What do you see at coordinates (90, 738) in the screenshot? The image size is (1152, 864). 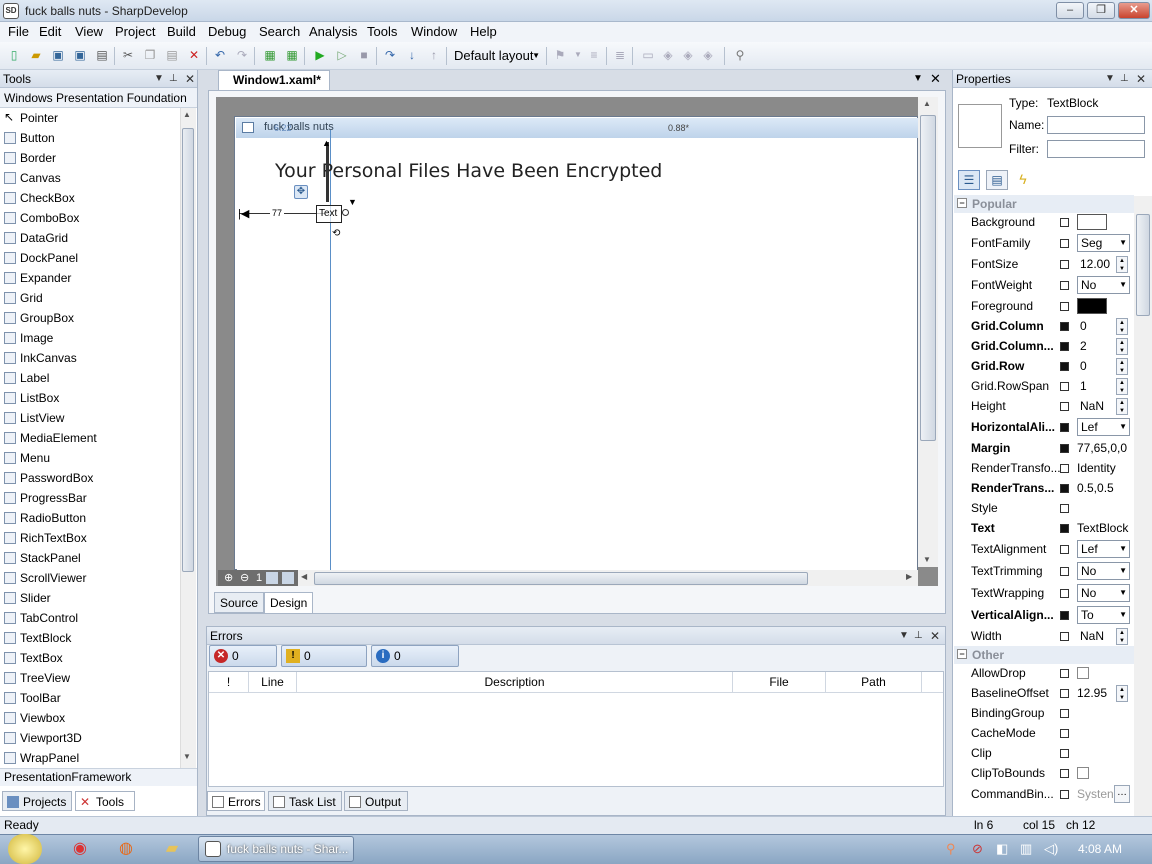 I see `tool-item-viewport3d: Viewport3D` at bounding box center [90, 738].